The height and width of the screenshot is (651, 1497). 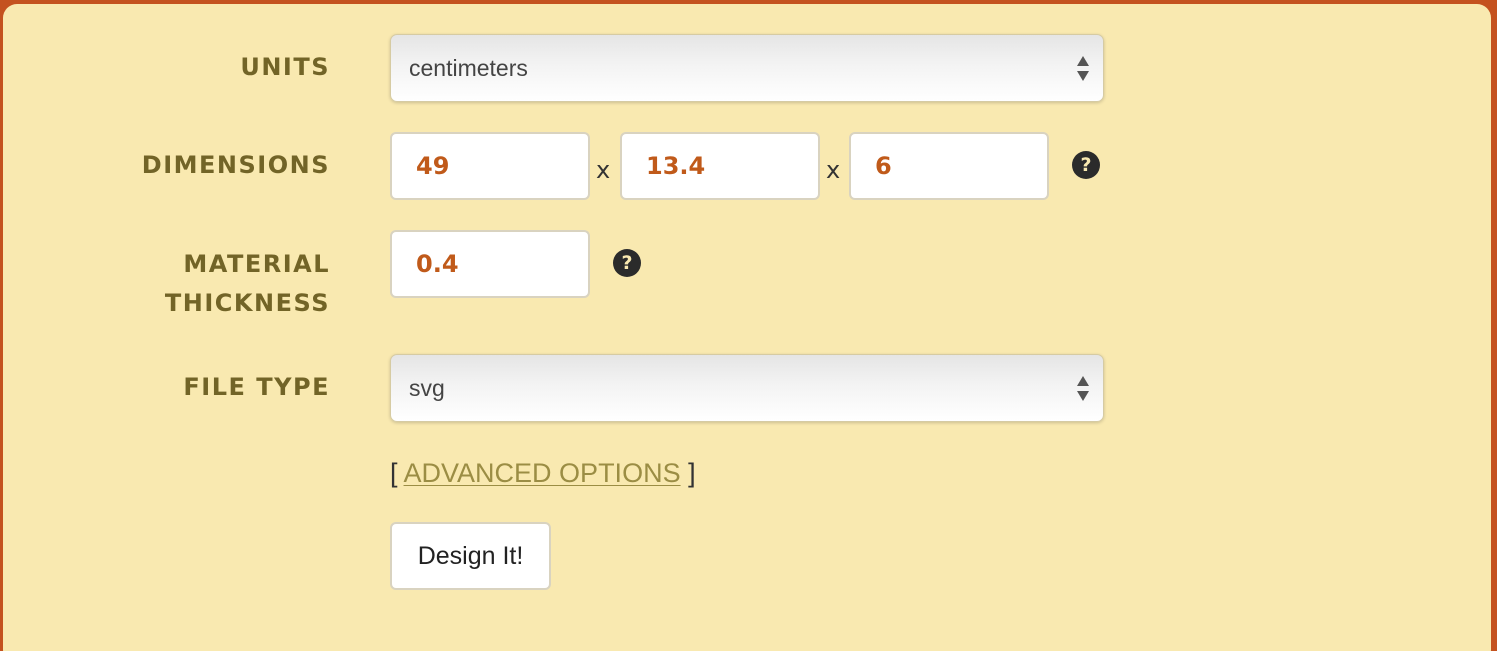 I want to click on file-type-selected-value: svg, so click(x=427, y=388).